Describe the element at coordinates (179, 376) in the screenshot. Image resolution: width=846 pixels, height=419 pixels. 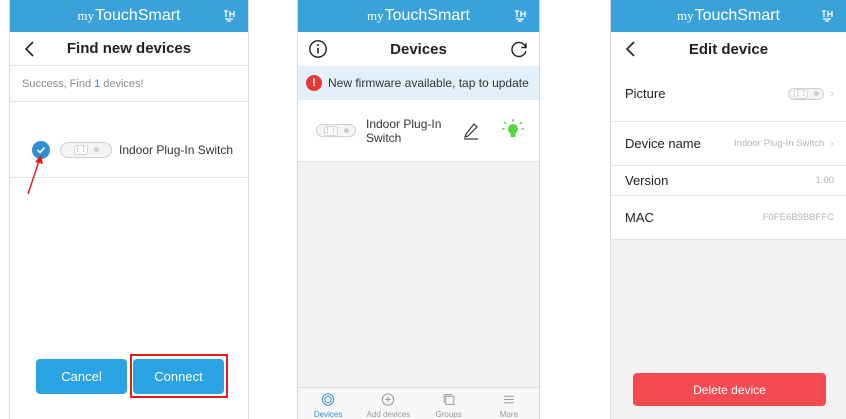
I see `connect-highlight-box` at that location.